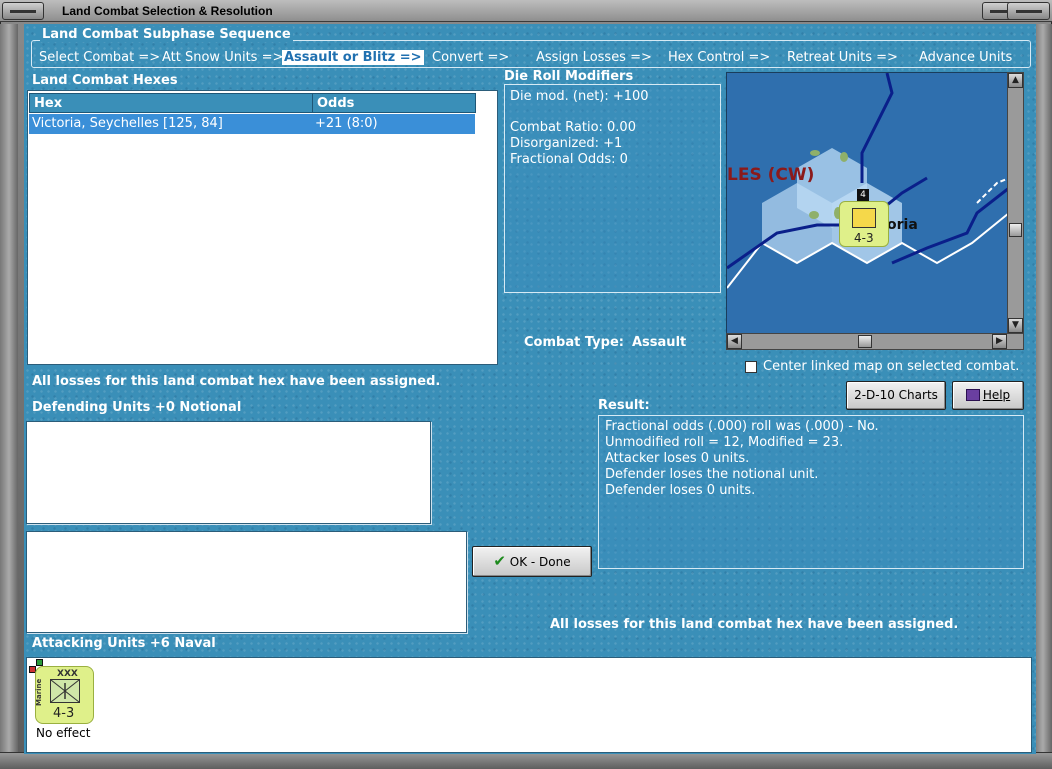  I want to click on result-line: Defender loses the notional unit., so click(712, 474).